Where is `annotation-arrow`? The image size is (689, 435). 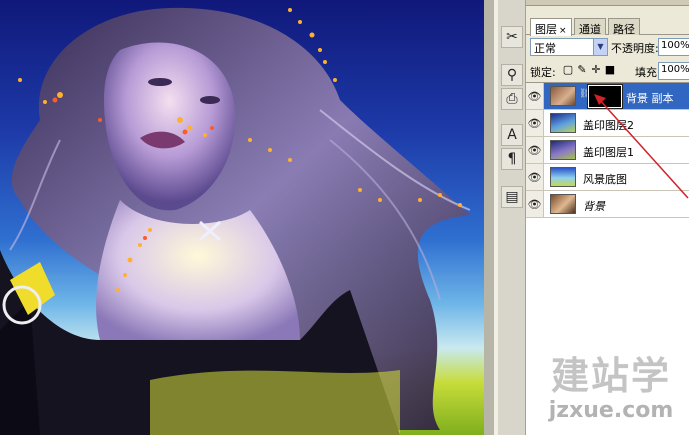
annotation-arrow is located at coordinates (641, 146).